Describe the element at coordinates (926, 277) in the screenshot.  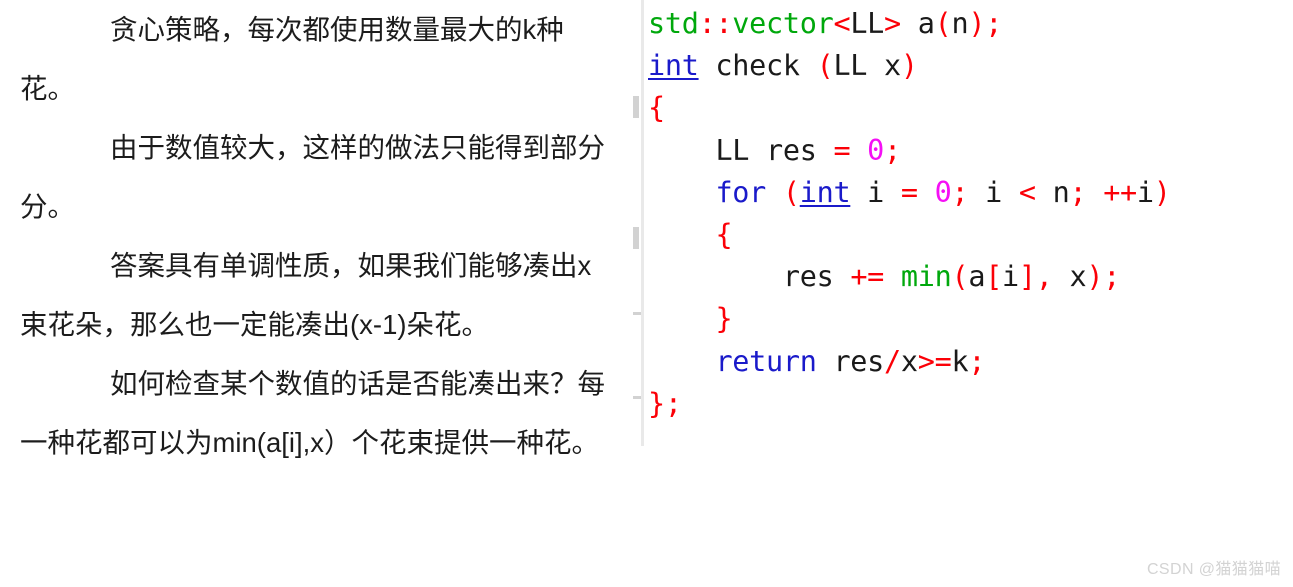
I see `code-token-fn: min` at that location.